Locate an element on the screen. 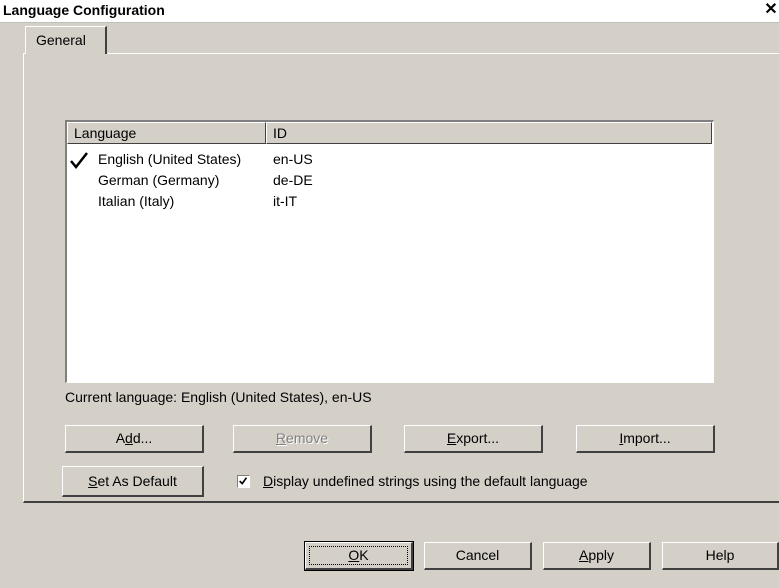 This screenshot has width=779, height=588. checkmark-icon is located at coordinates (79, 160).